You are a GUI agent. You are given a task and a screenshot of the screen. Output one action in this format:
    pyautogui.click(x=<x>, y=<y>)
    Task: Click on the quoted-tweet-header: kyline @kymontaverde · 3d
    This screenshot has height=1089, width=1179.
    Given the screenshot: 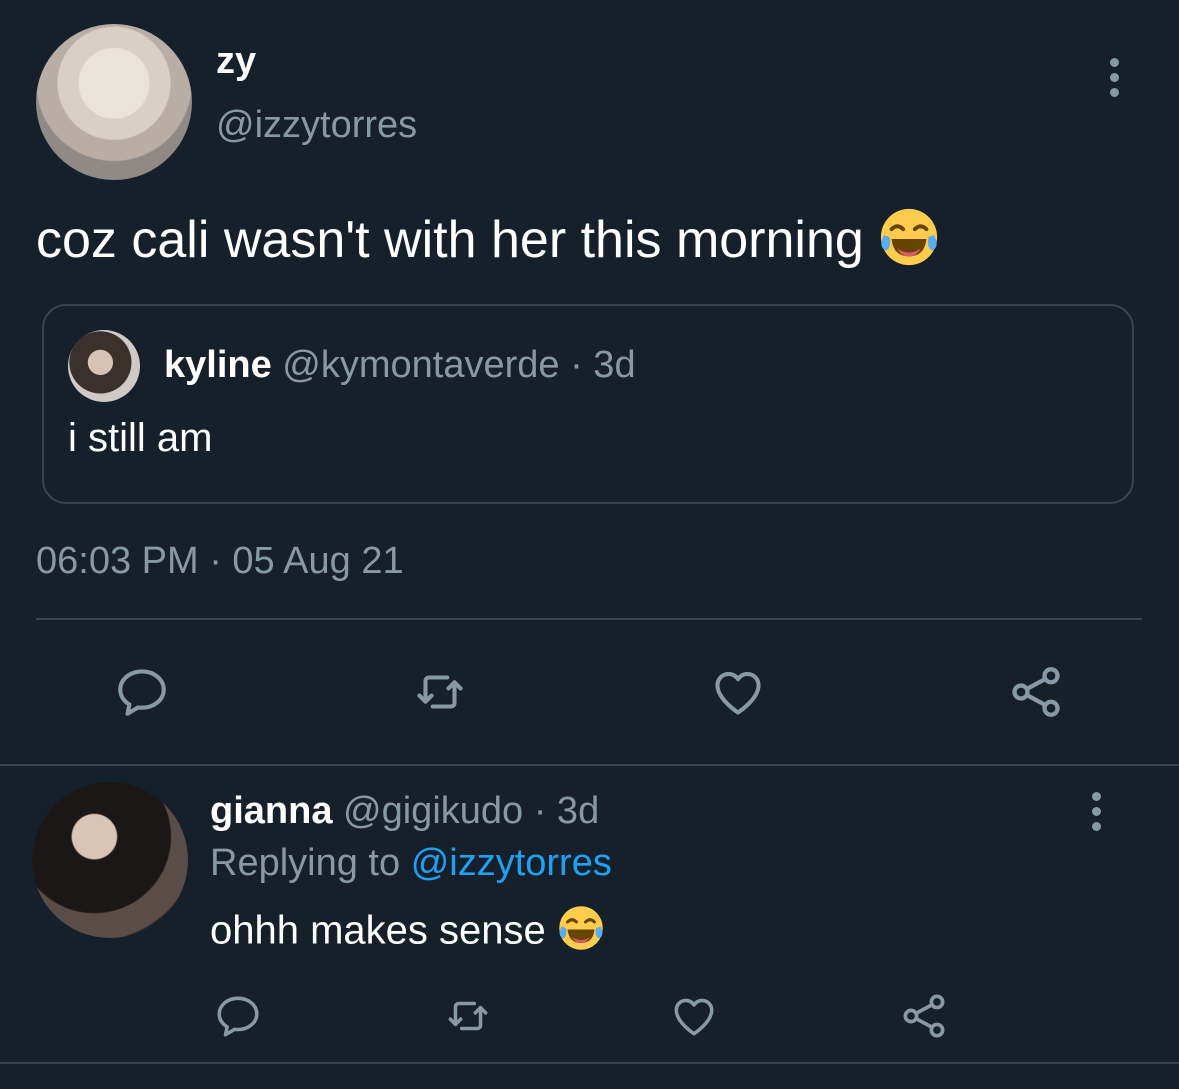 What is the action you would take?
    pyautogui.click(x=400, y=365)
    